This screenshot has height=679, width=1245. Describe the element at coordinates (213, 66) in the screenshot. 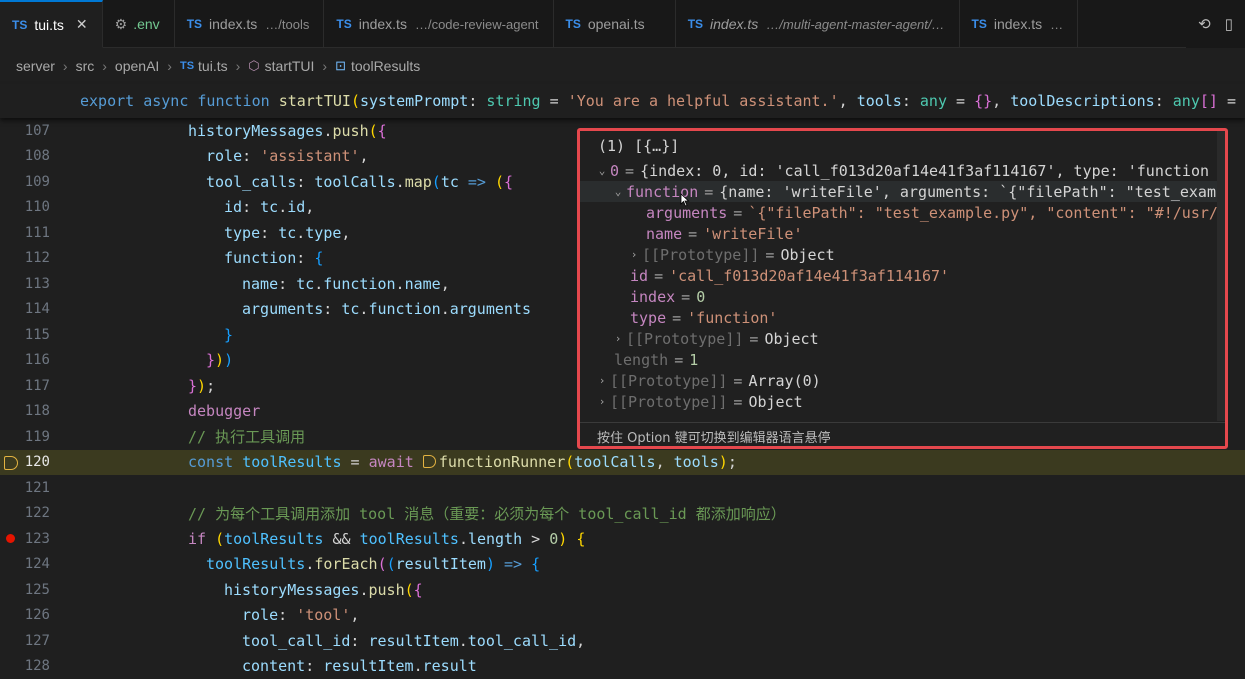

I see `breadcrumb-item: tui.ts` at that location.